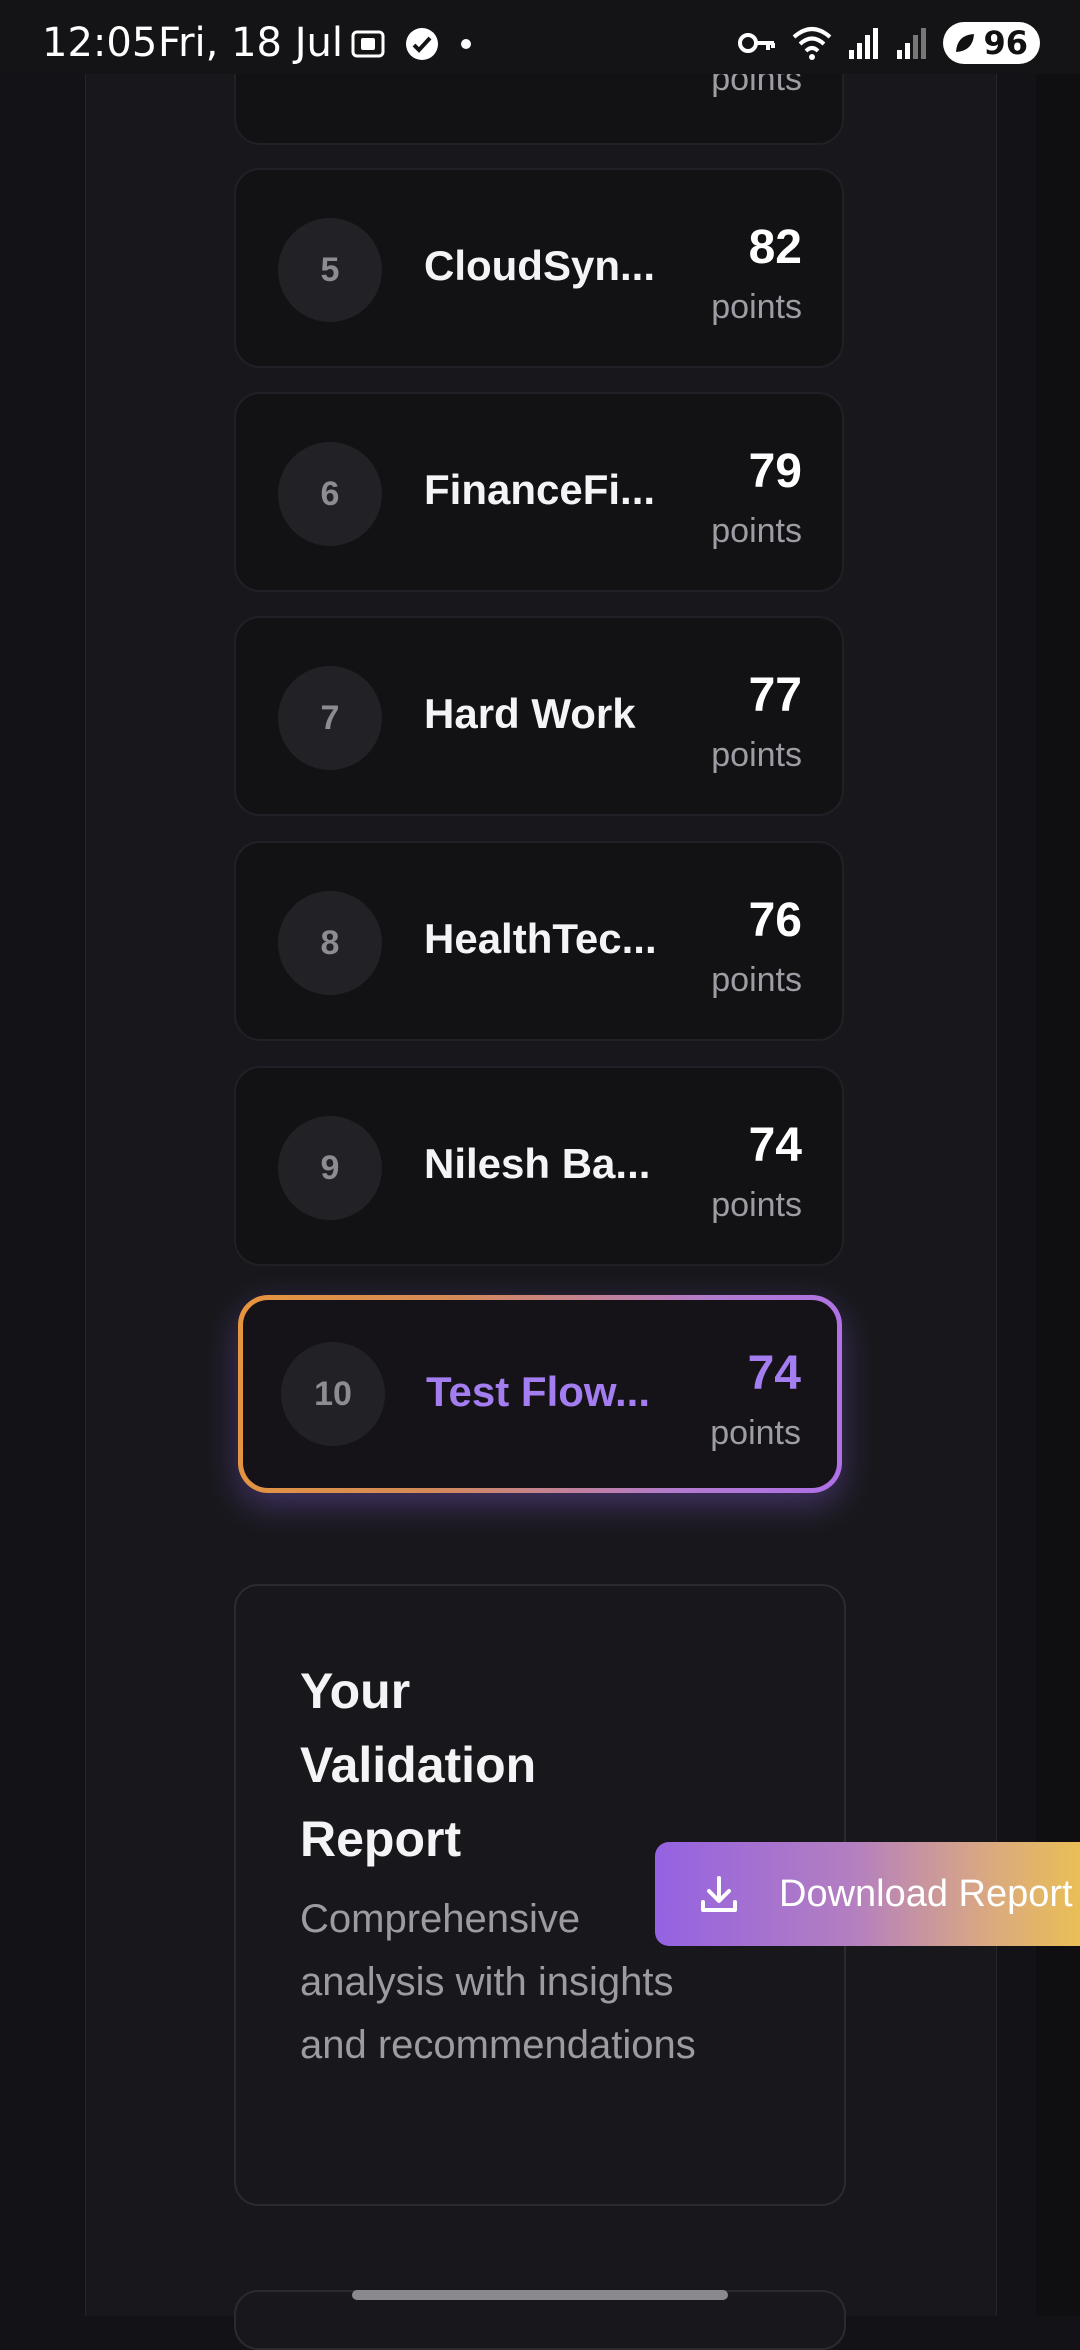  What do you see at coordinates (926, 1893) in the screenshot?
I see `download-report-label: Download Report` at bounding box center [926, 1893].